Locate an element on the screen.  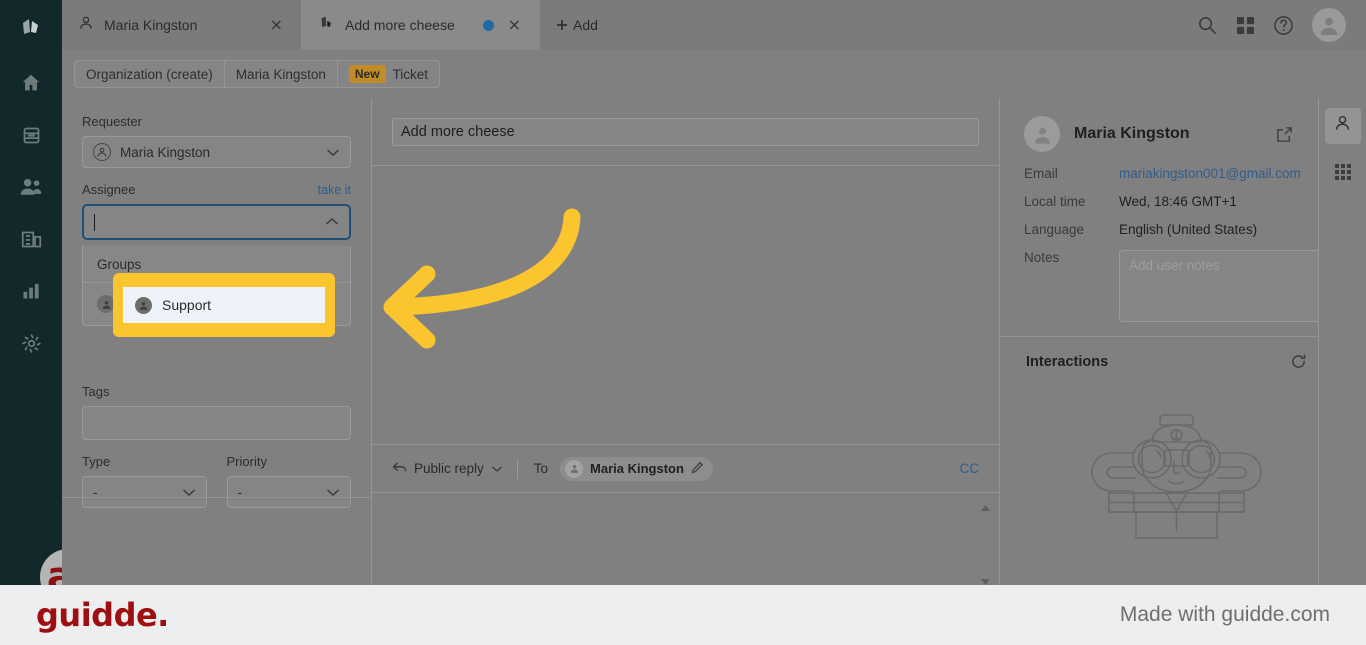
recipient-name: Maria Kingston is located at coordinates (637, 468).